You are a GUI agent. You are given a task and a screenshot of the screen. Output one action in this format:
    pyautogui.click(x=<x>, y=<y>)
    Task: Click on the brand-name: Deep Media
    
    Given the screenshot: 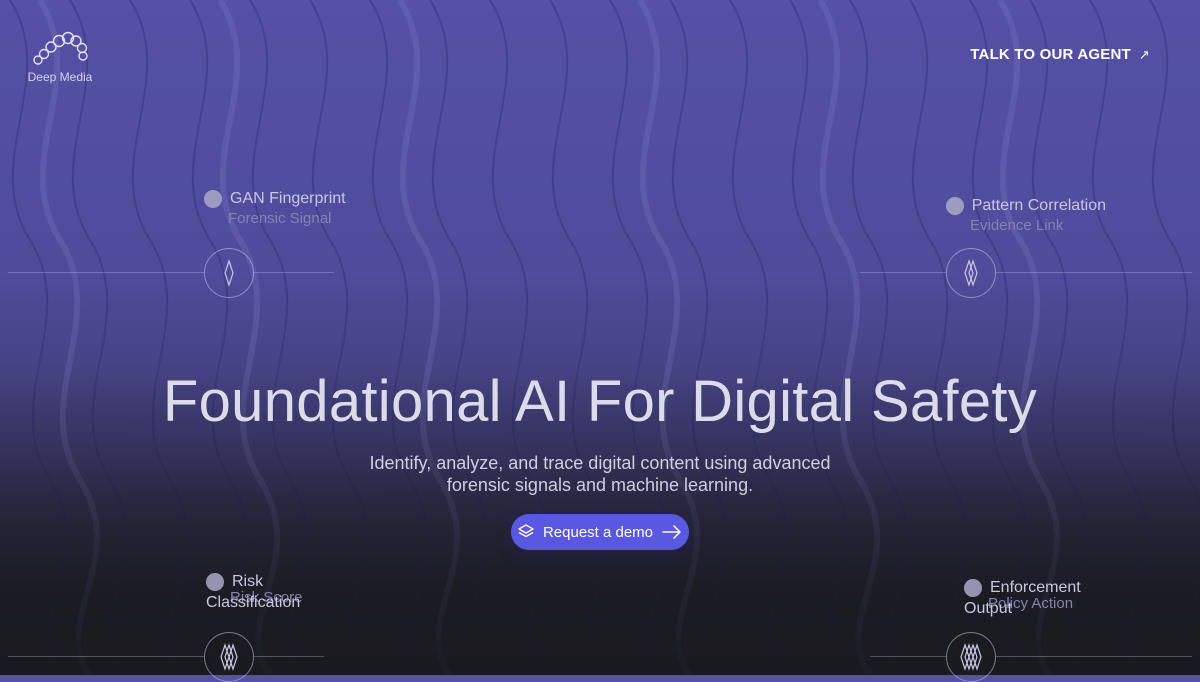 What is the action you would take?
    pyautogui.click(x=60, y=77)
    